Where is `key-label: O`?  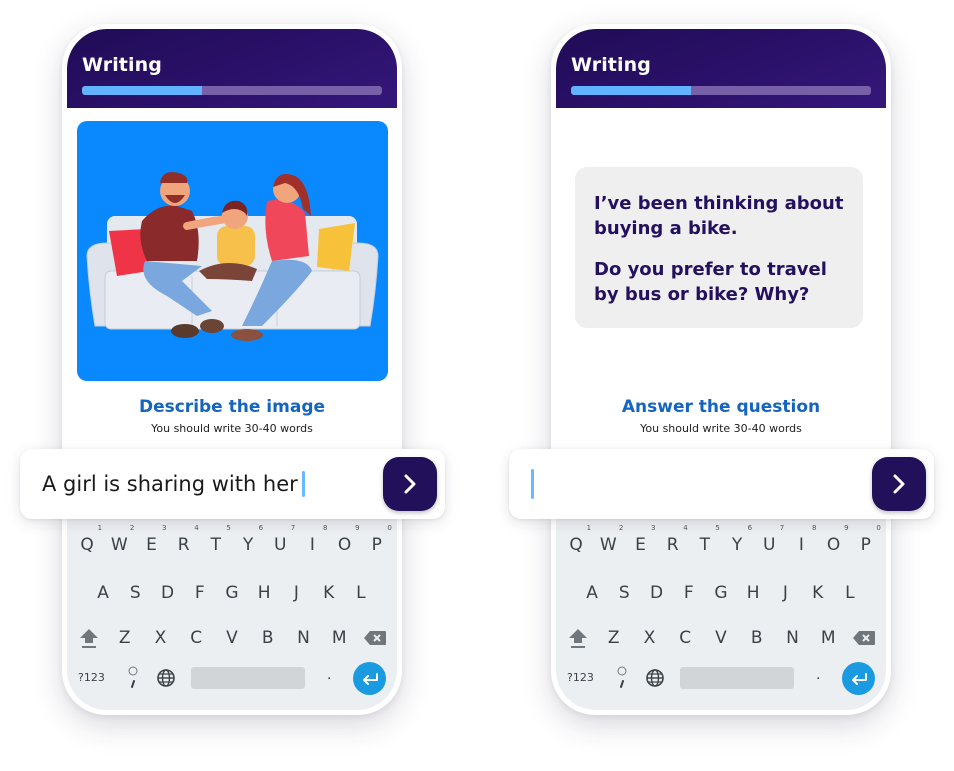
key-label: O is located at coordinates (833, 545).